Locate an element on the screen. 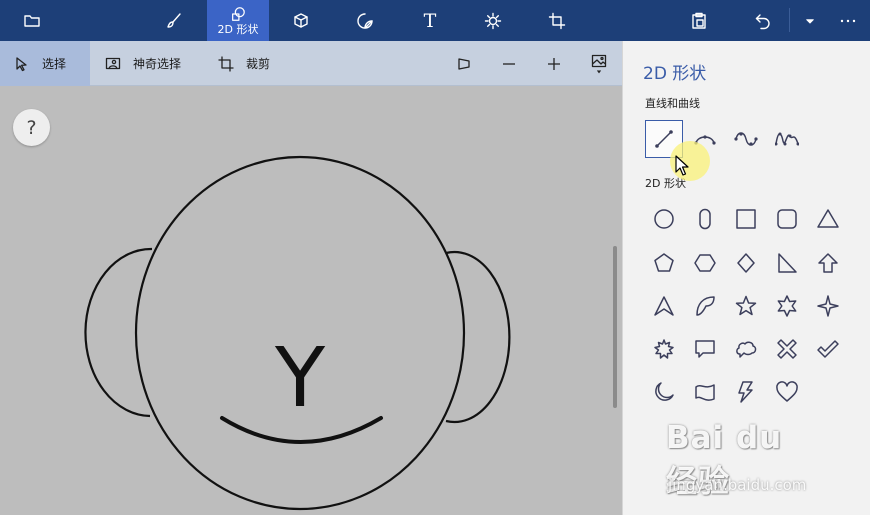 The height and width of the screenshot is (515, 870). moon-tool is located at coordinates (664, 392).